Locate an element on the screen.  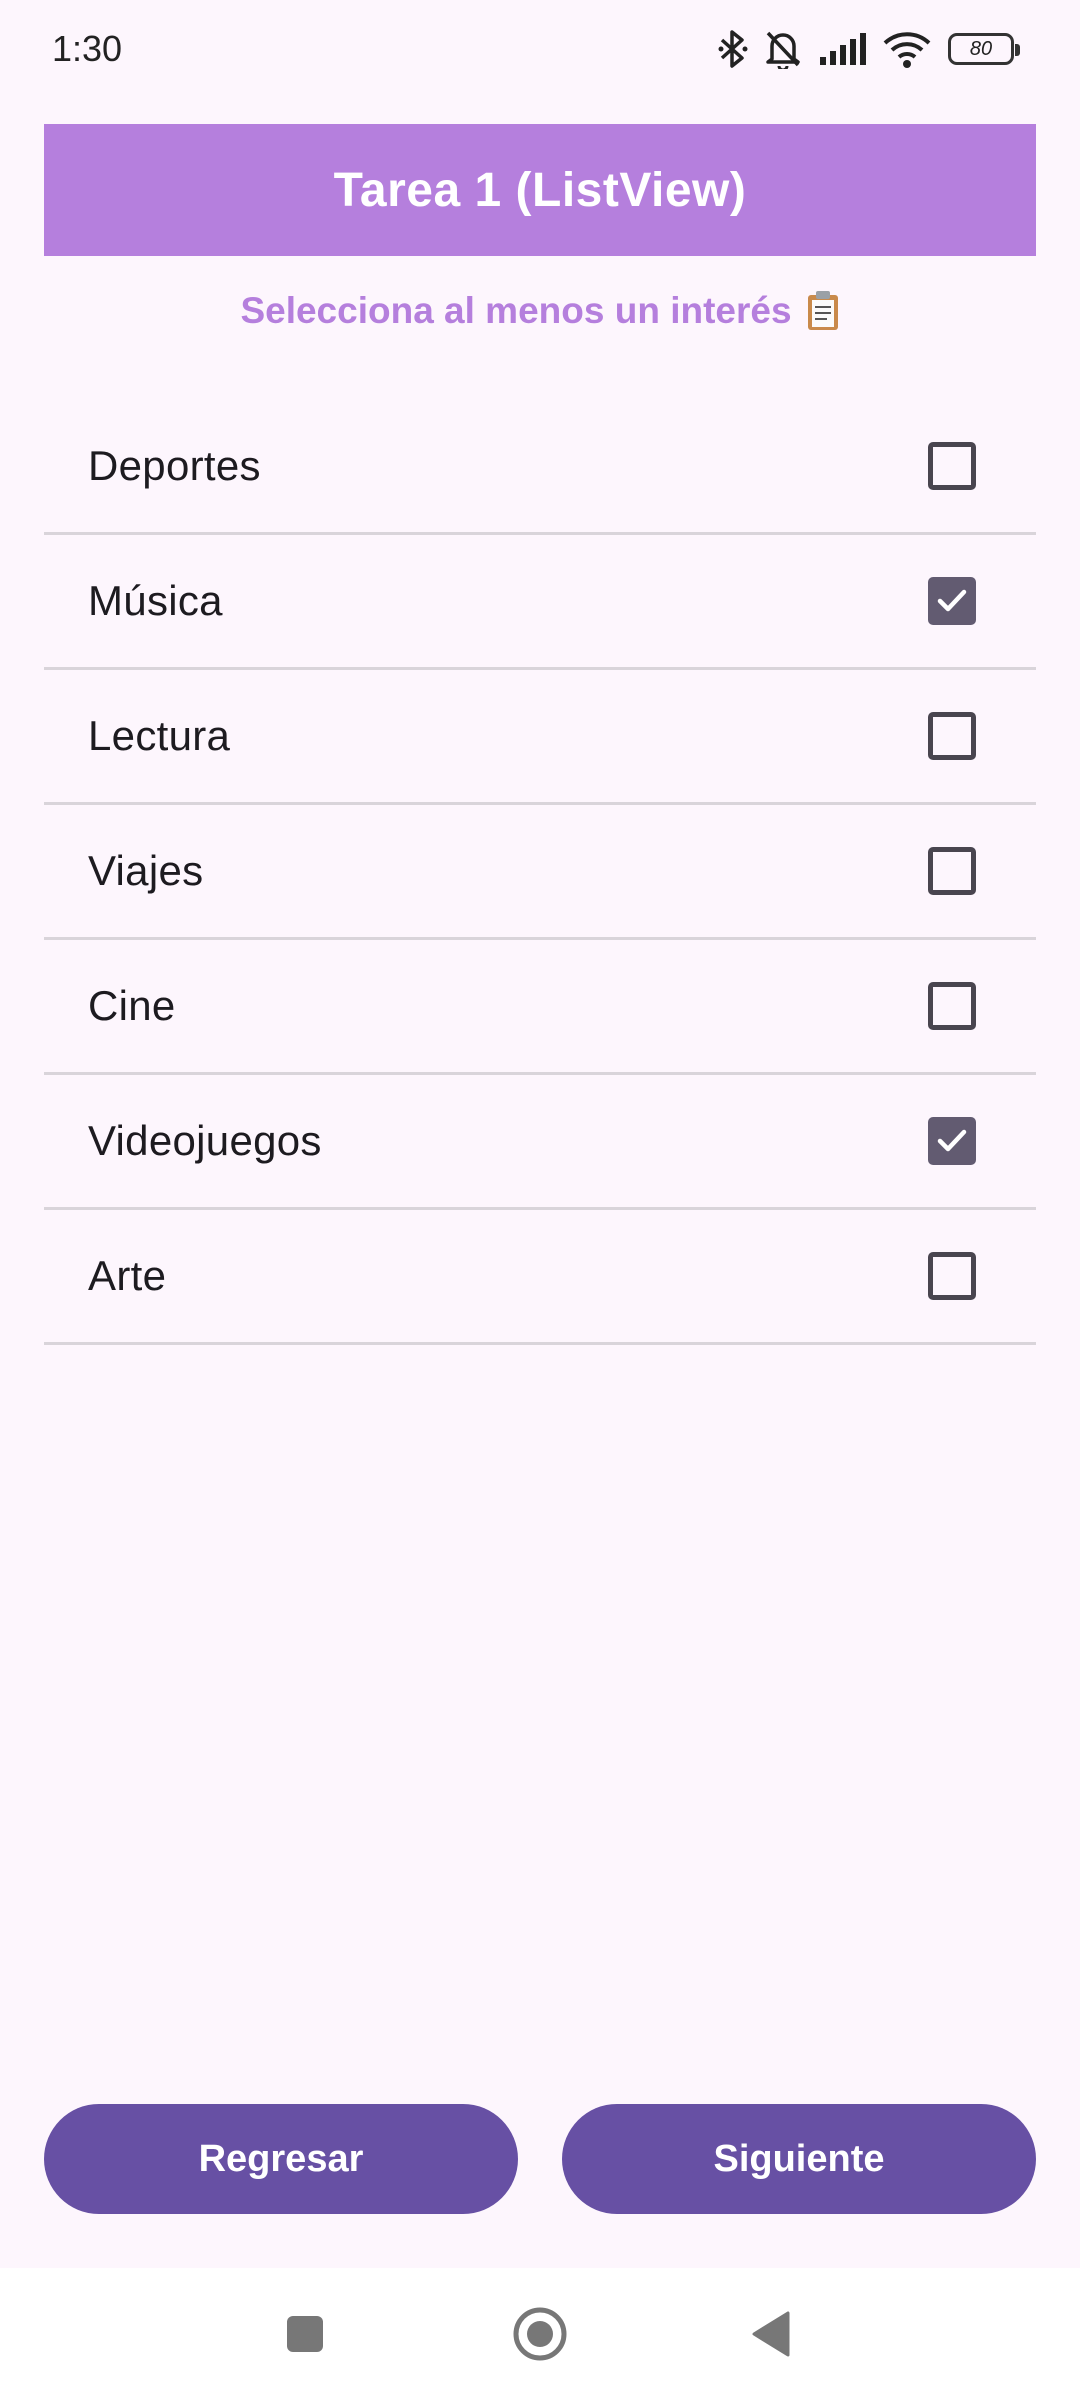
battery-icon: 80 is located at coordinates (984, 49).